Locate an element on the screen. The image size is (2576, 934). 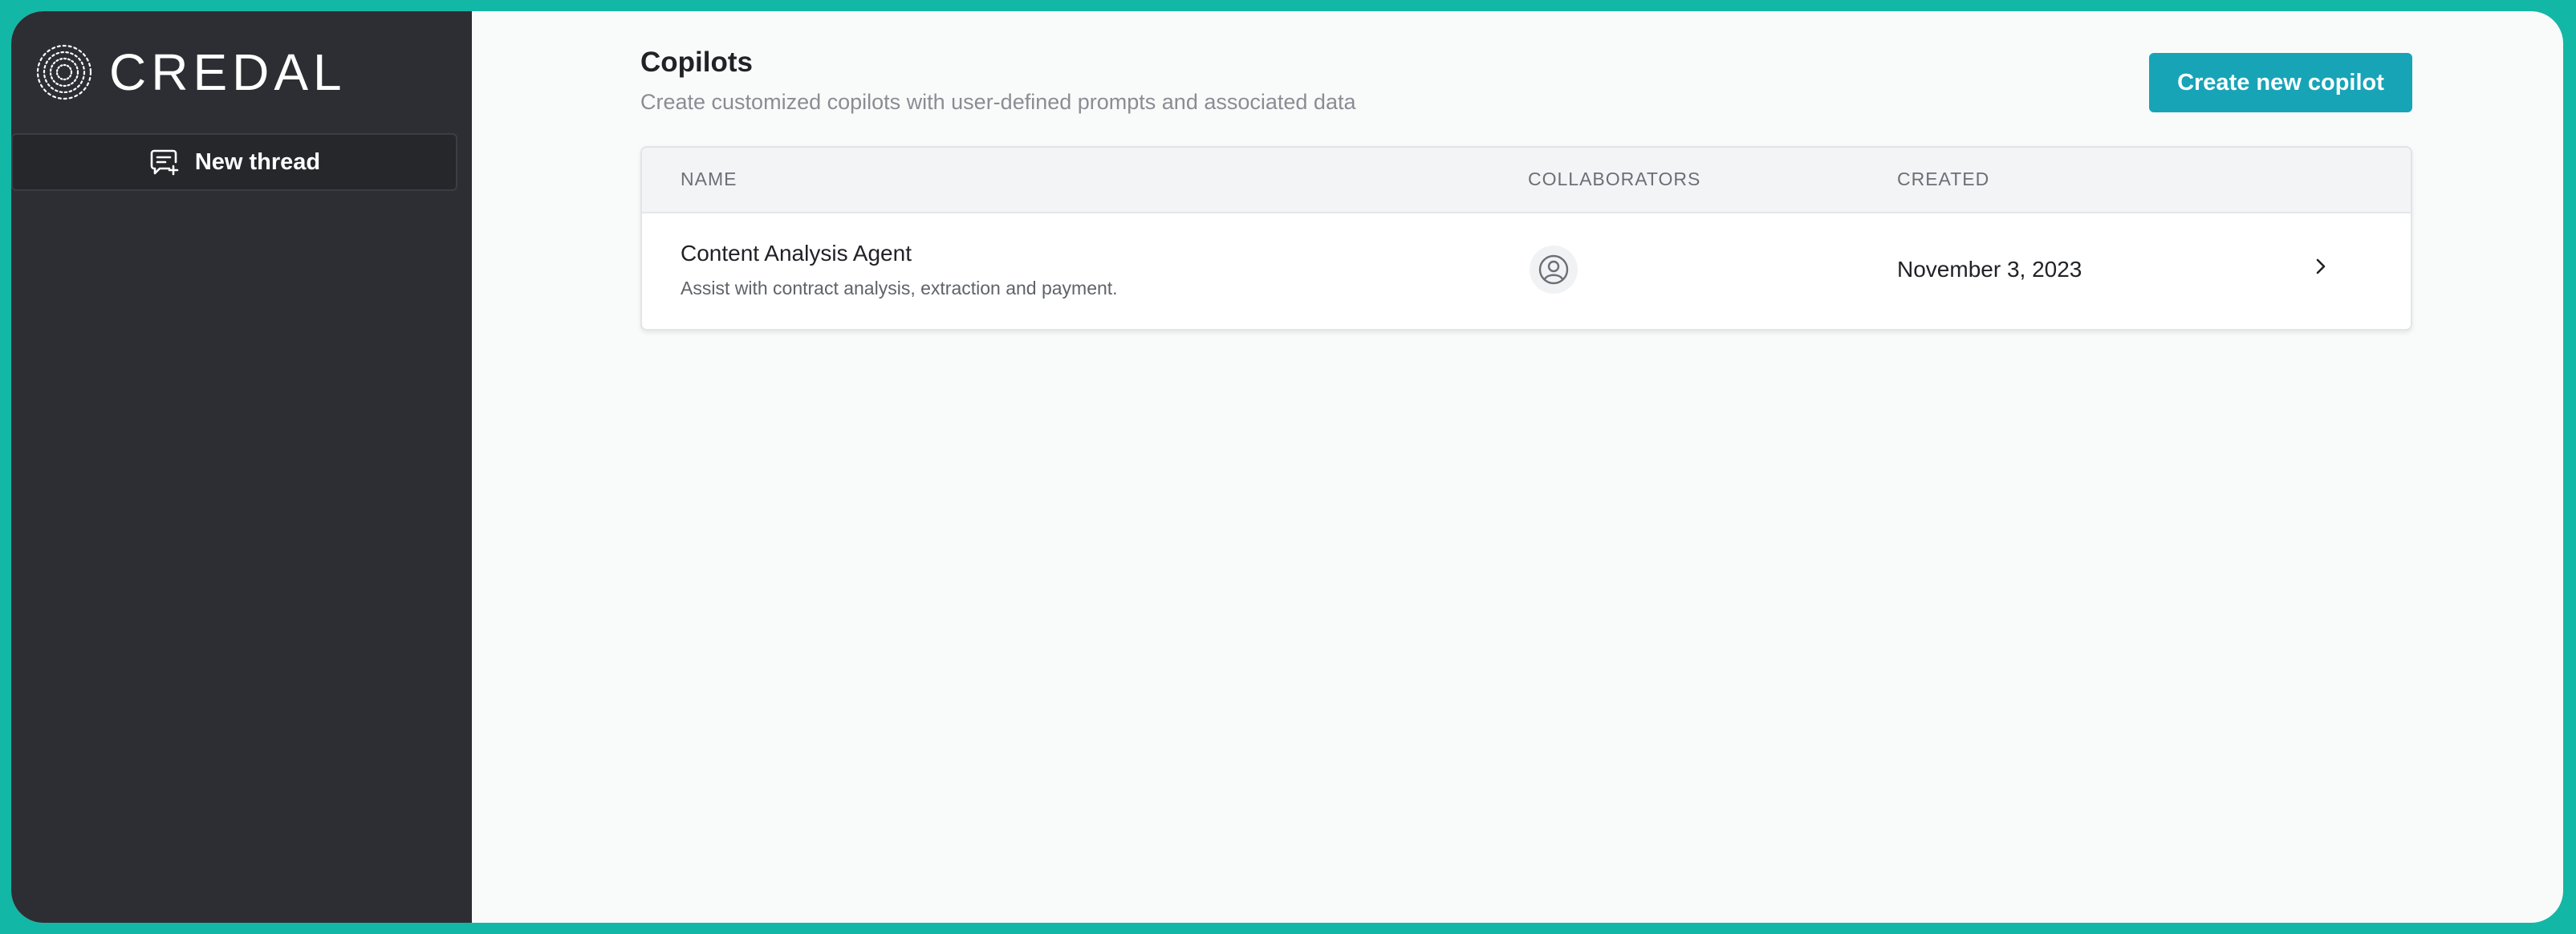
copilot-created-date: November 3, 2023 is located at coordinates (1989, 270).